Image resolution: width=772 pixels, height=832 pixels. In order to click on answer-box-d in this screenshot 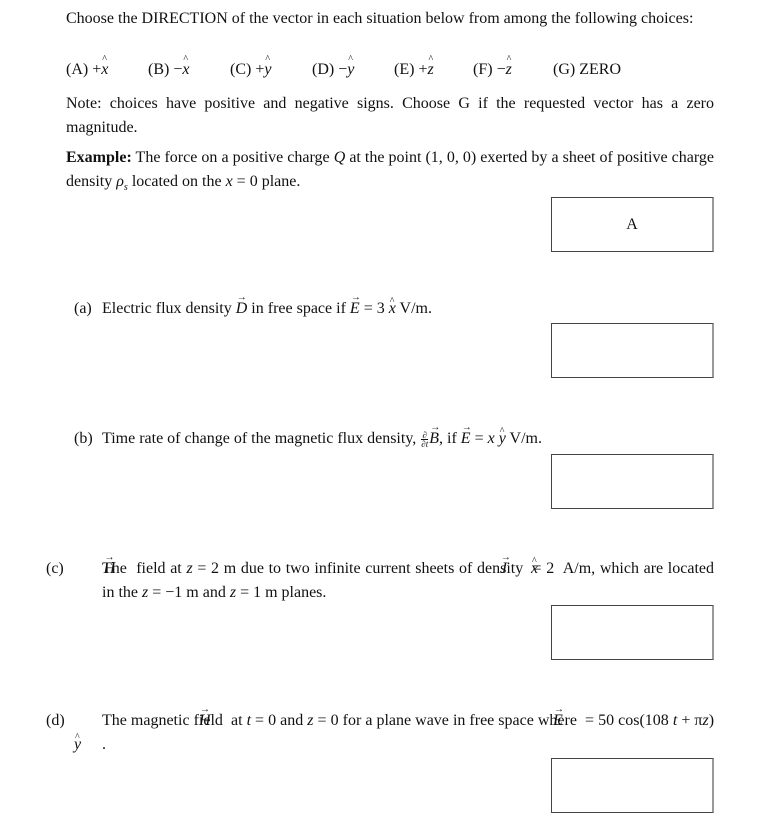, I will do `click(632, 785)`.